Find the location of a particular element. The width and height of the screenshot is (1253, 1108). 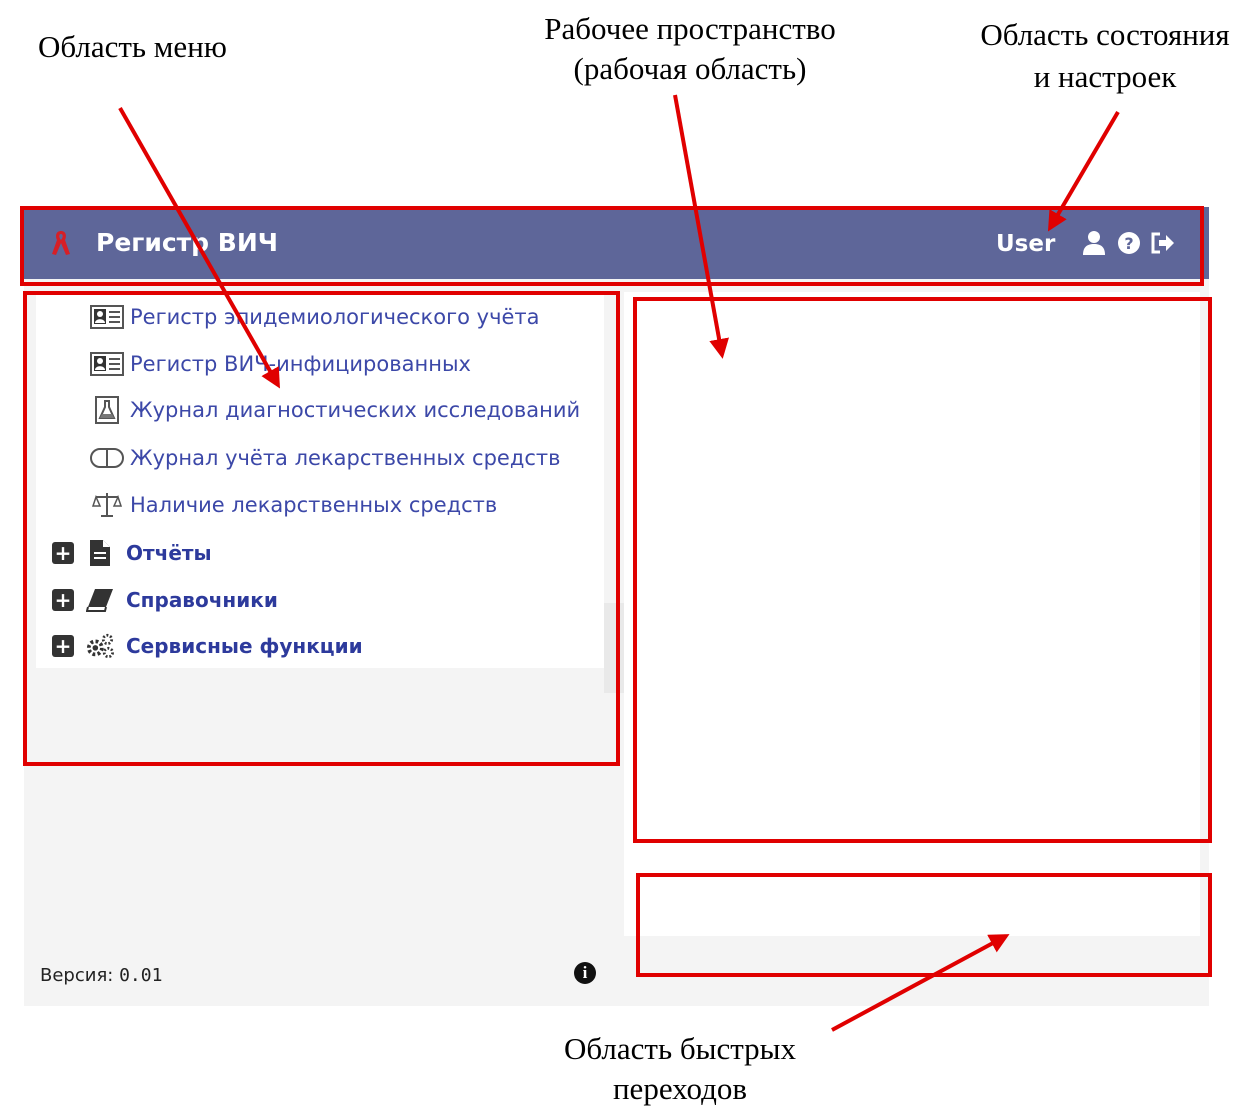

menu-arrow is located at coordinates (199, 248).